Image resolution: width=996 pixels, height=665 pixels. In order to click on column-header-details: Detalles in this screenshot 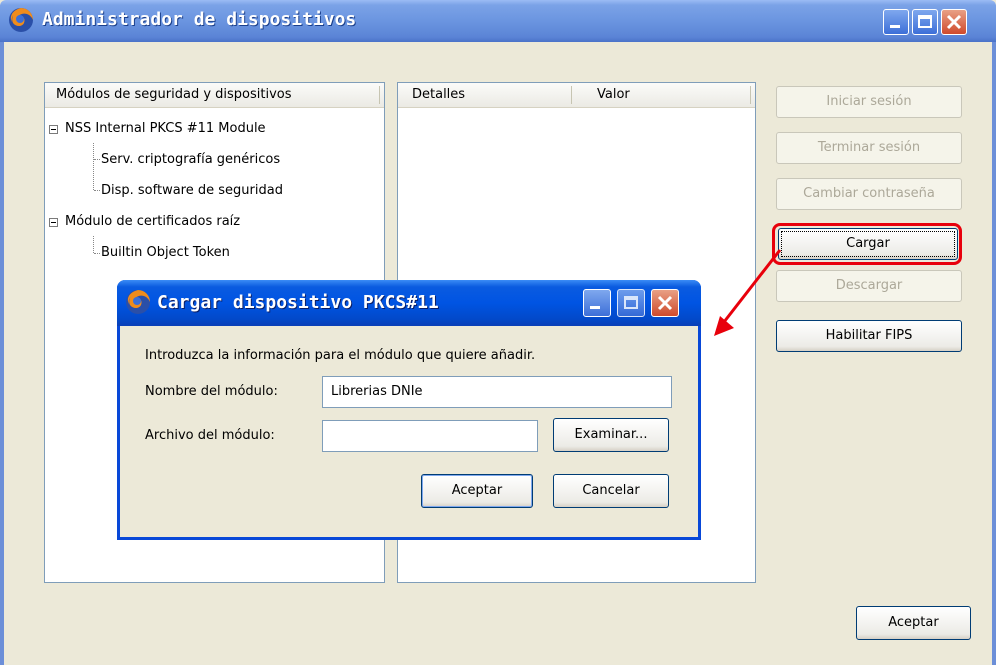, I will do `click(438, 94)`.